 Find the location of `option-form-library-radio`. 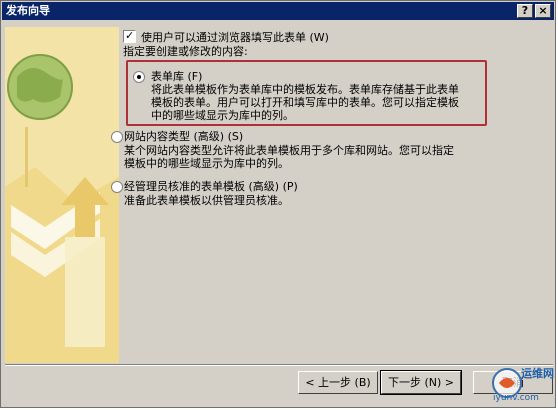

option-form-library-radio is located at coordinates (139, 77).